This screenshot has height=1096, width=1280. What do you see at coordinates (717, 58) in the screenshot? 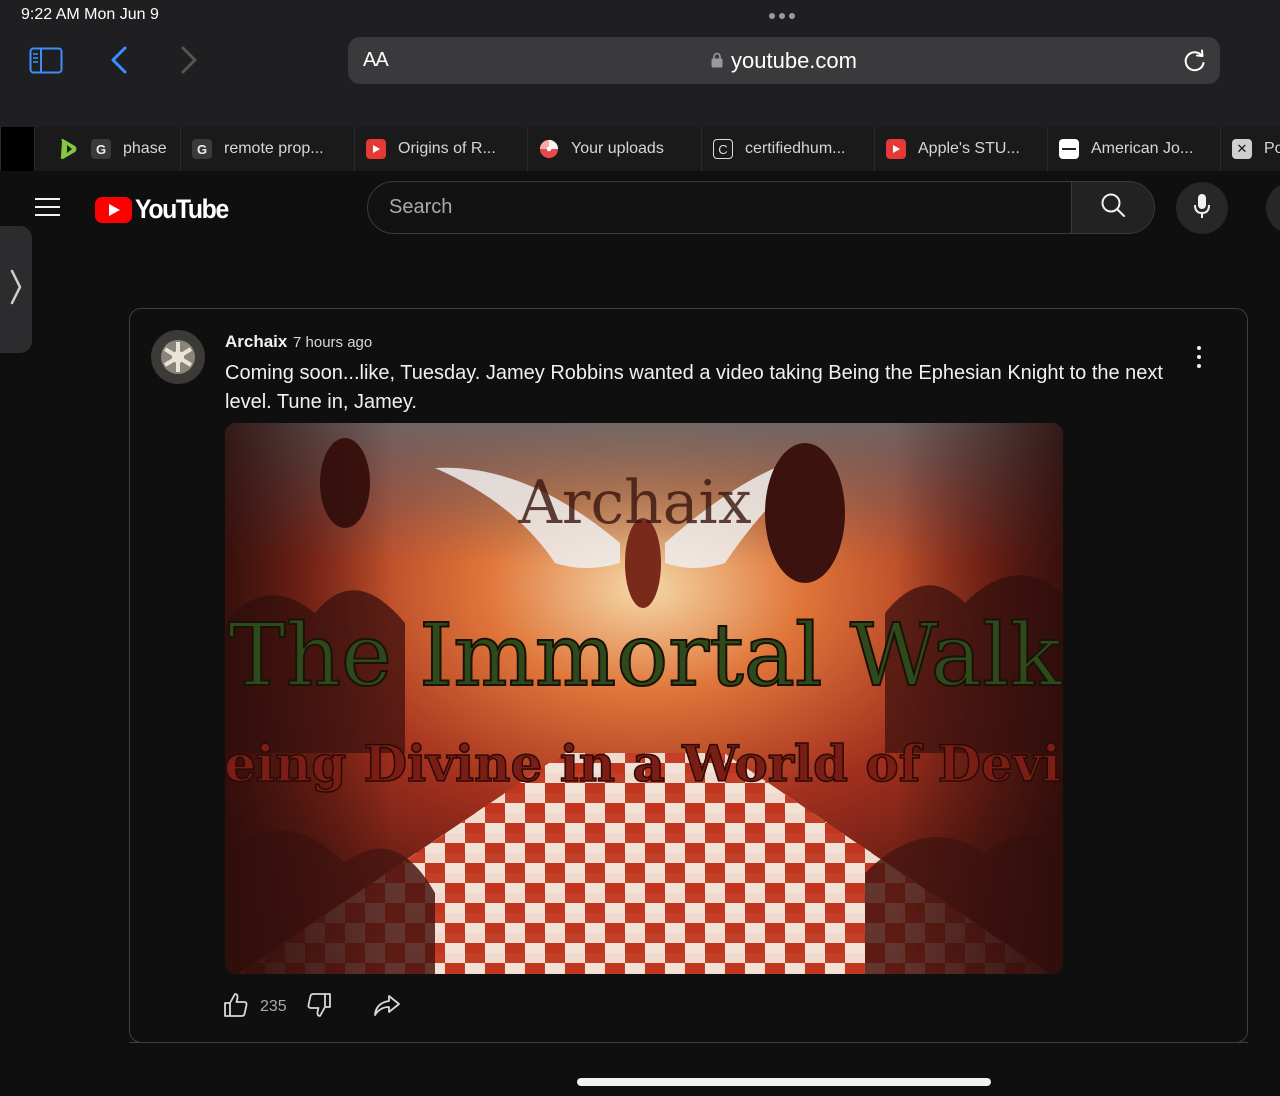
I see `lock-icon` at bounding box center [717, 58].